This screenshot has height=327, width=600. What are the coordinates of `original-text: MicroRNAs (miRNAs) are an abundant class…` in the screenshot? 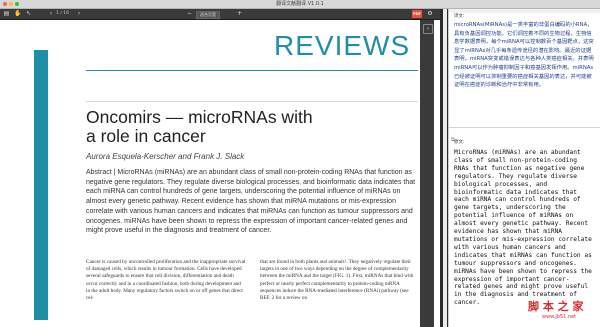 It's located at (524, 228).